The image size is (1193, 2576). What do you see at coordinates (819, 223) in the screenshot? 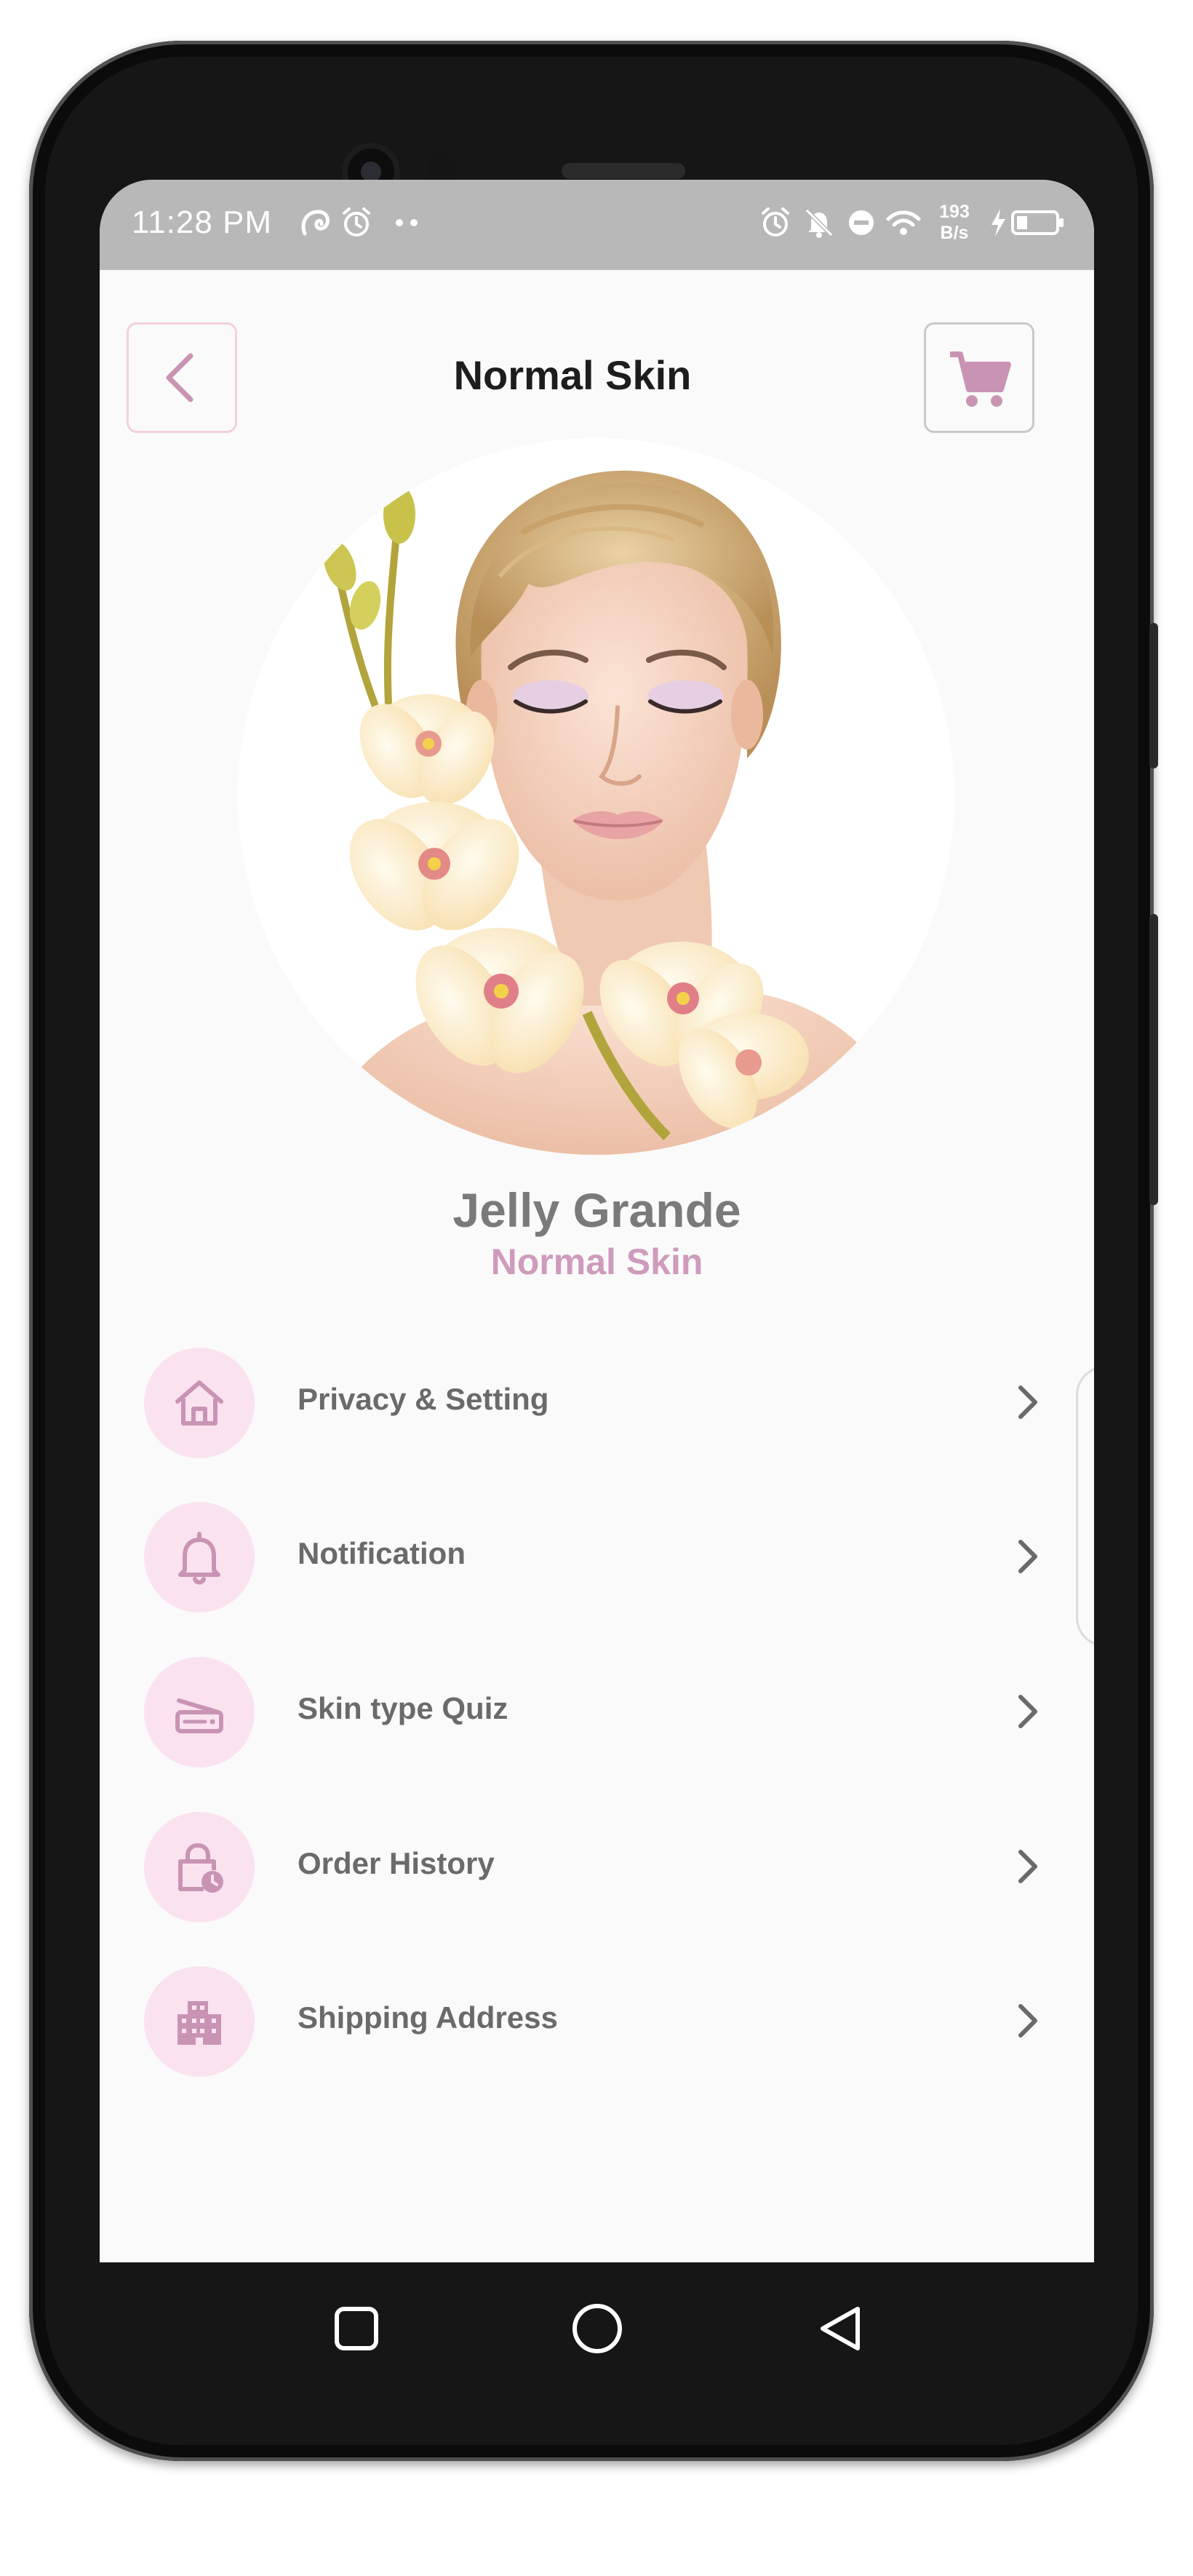
I see `mute-icon` at bounding box center [819, 223].